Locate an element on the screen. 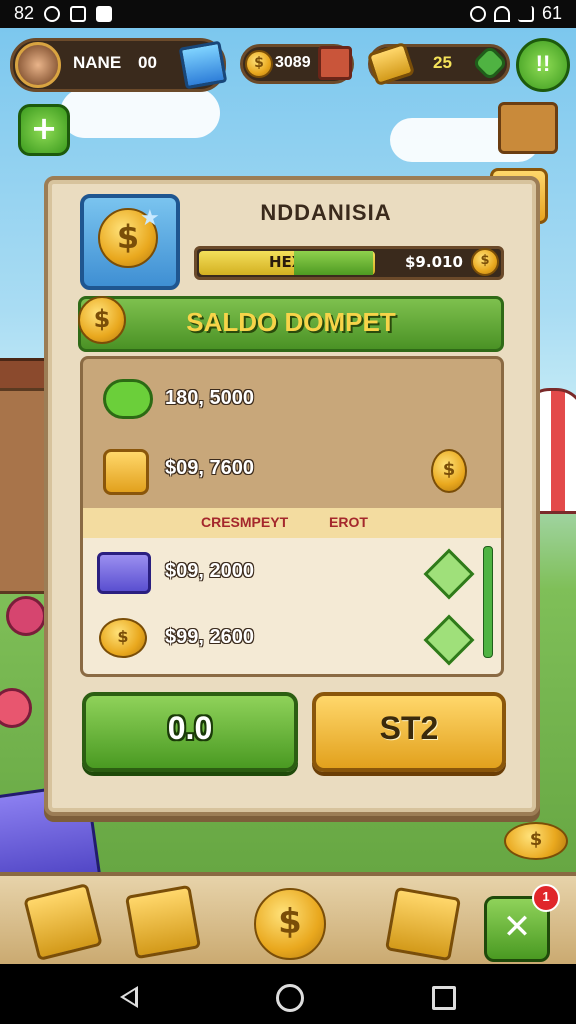  green-creature-icon is located at coordinates (128, 399).